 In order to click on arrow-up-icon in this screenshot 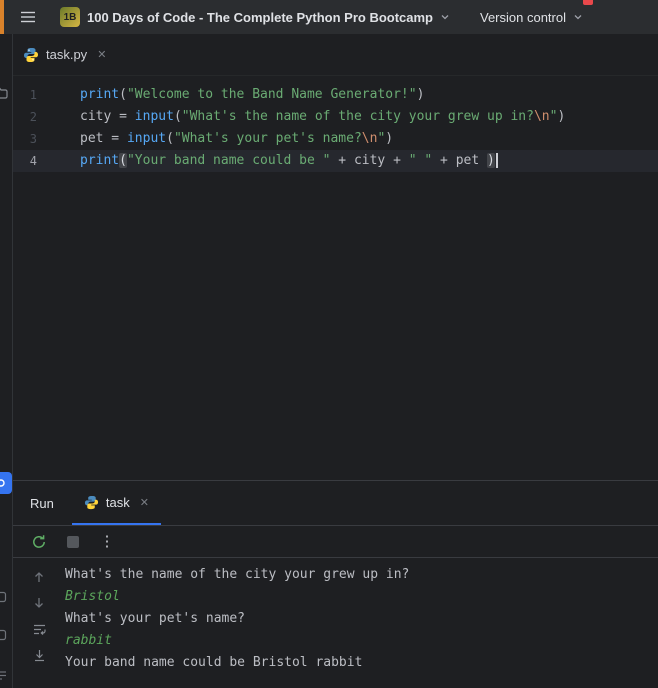, I will do `click(39, 577)`.